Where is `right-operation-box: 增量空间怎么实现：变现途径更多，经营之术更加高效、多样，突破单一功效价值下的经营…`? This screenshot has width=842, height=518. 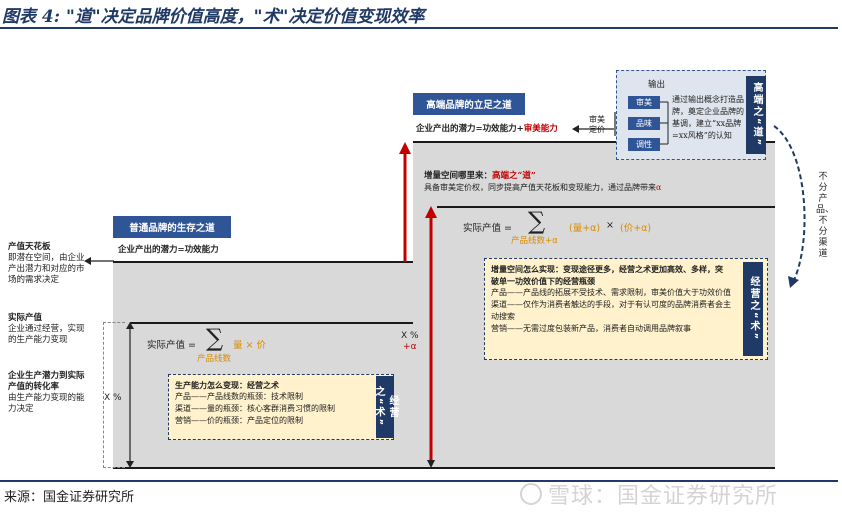 right-operation-box: 增量空间怎么实现：变现途径更多，经营之术更加高效、多样，突破单一功效价值下的经营… is located at coordinates (626, 309).